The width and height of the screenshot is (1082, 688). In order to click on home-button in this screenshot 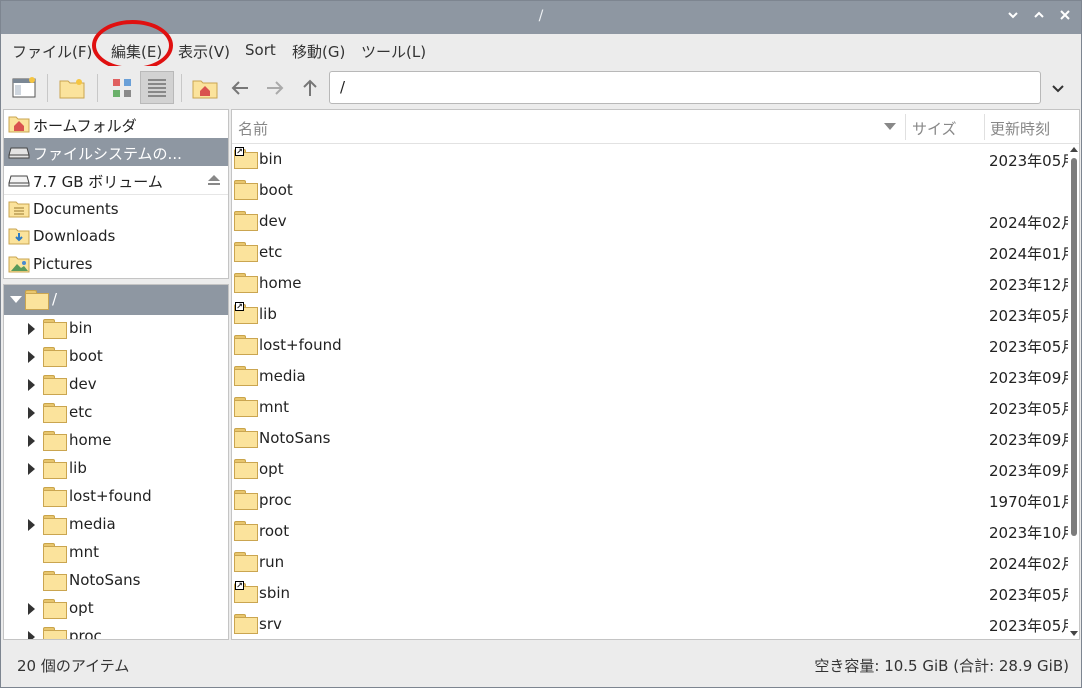, I will do `click(205, 87)`.